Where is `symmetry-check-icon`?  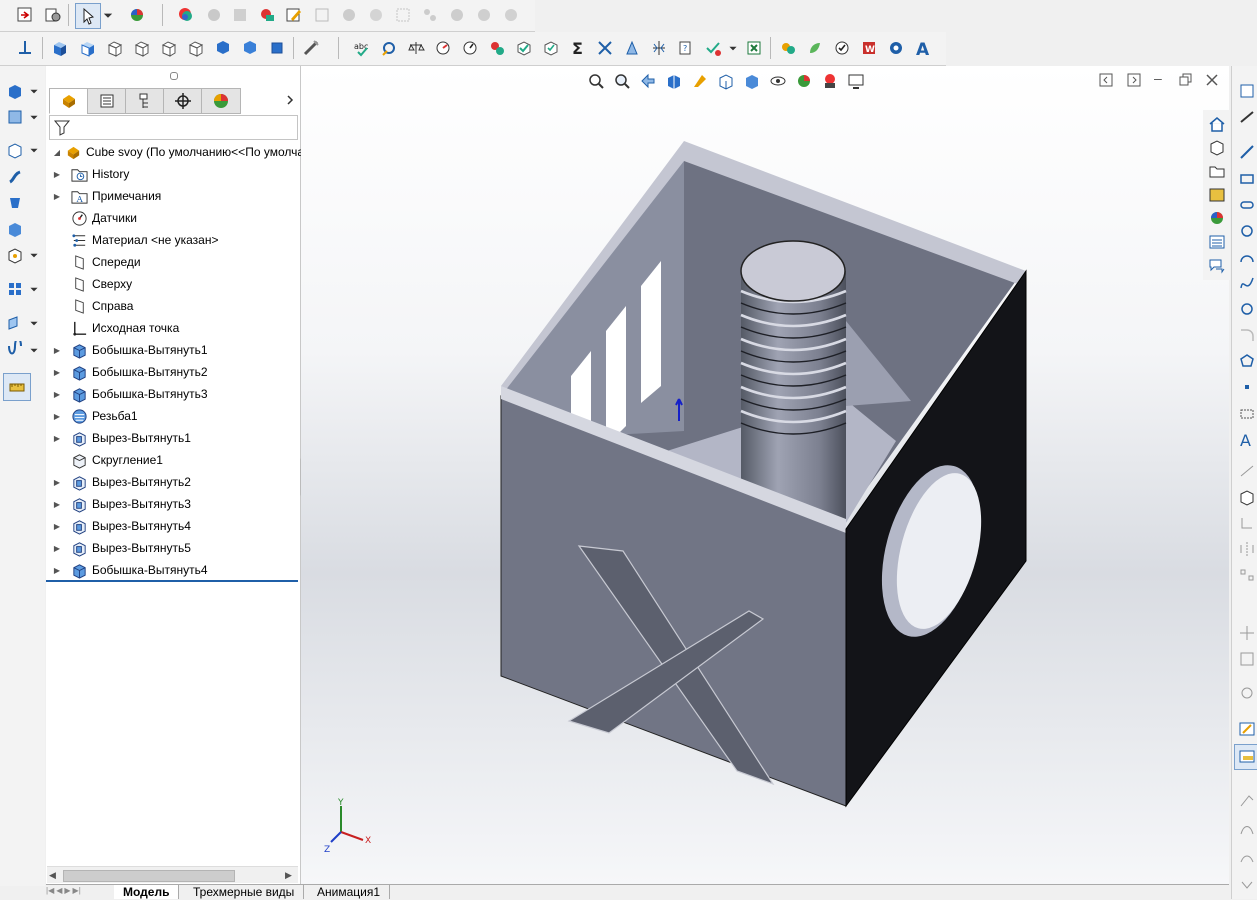
symmetry-check-icon is located at coordinates (659, 48).